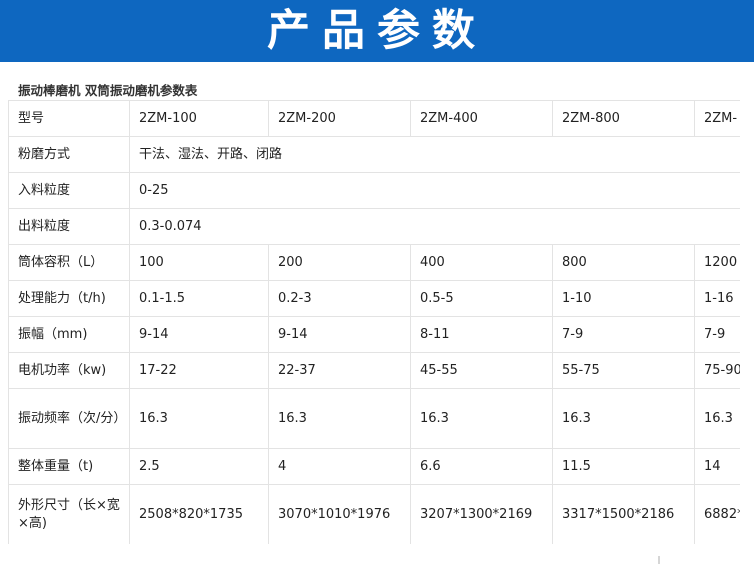 The height and width of the screenshot is (573, 754). I want to click on table-cell: 2.5, so click(199, 466).